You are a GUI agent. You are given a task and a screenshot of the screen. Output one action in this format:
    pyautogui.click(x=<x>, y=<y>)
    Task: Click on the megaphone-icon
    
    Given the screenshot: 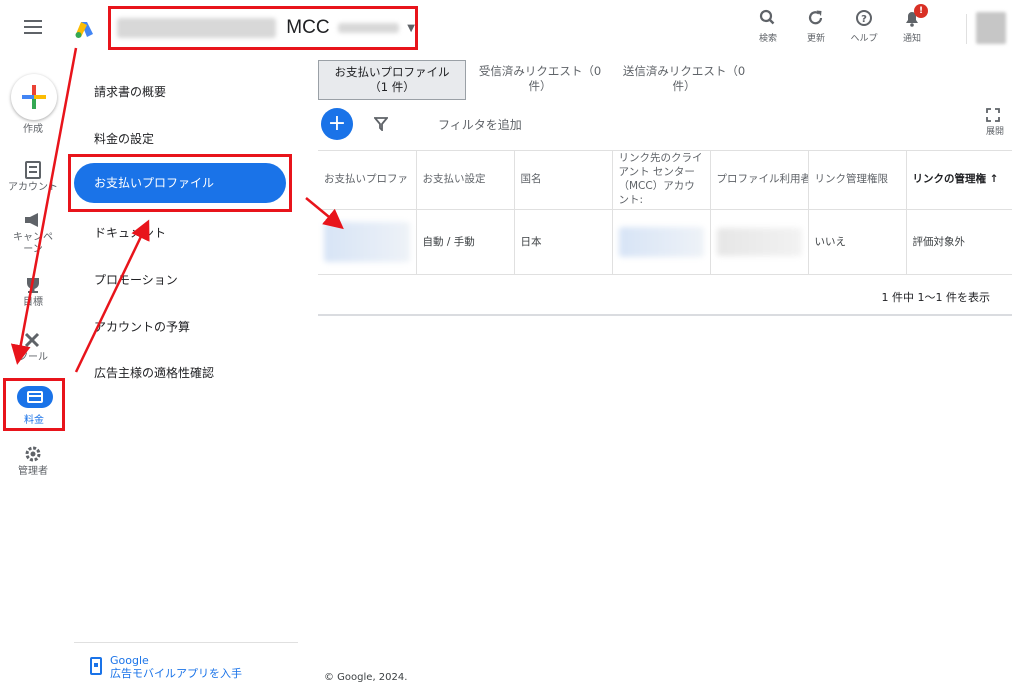 What is the action you would take?
    pyautogui.click(x=31, y=220)
    